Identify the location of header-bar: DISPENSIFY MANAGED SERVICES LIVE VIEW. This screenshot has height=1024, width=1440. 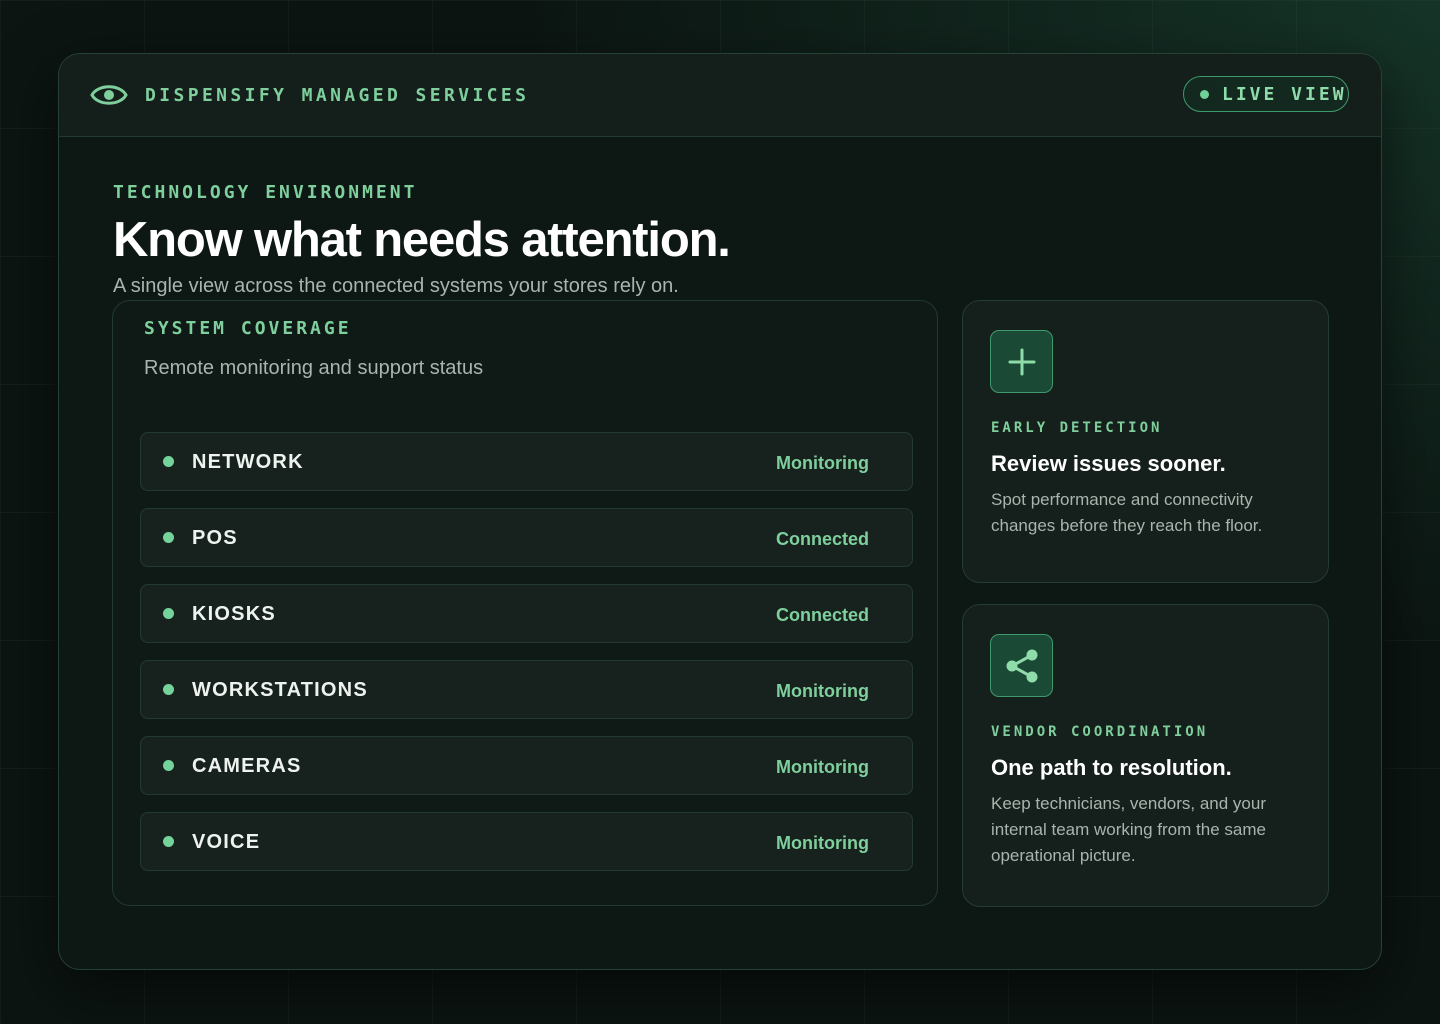
(720, 95).